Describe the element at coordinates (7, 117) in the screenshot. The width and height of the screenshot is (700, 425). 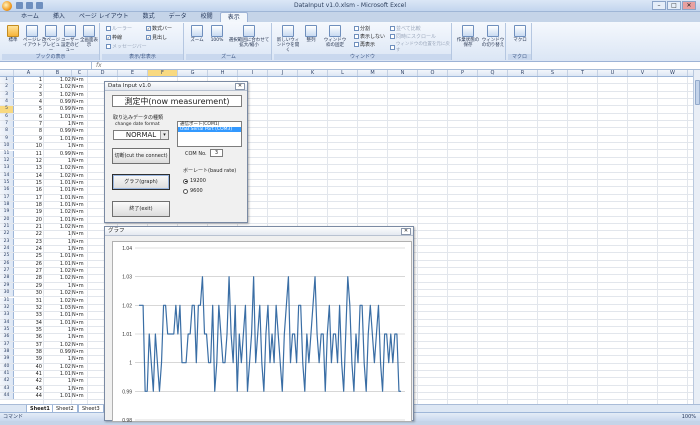
I see `row-header: 6` at that location.